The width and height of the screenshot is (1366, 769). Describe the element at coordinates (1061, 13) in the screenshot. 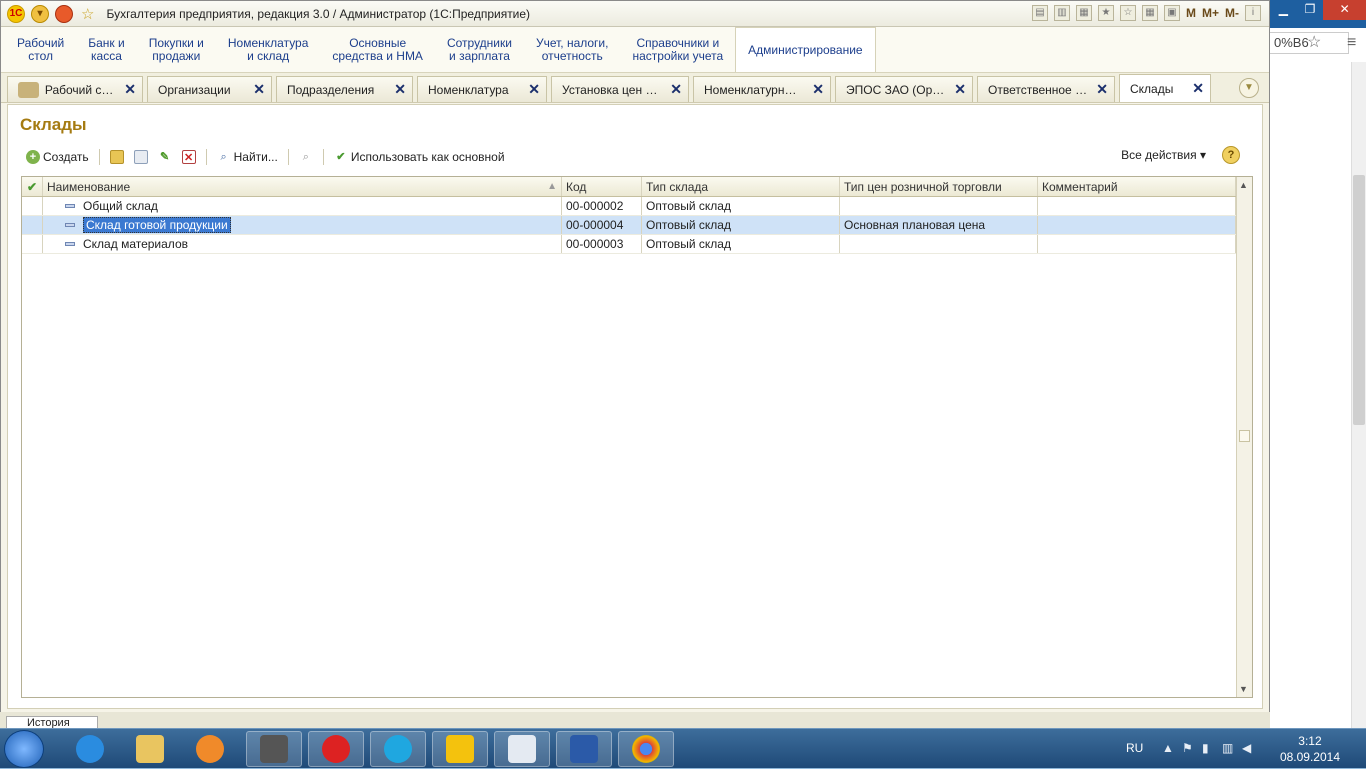

I see `print-icon: ▥` at that location.